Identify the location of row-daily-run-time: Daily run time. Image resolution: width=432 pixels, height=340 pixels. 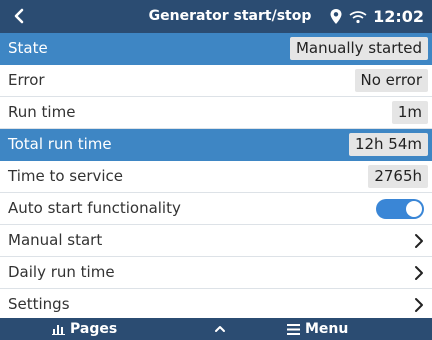
(216, 273).